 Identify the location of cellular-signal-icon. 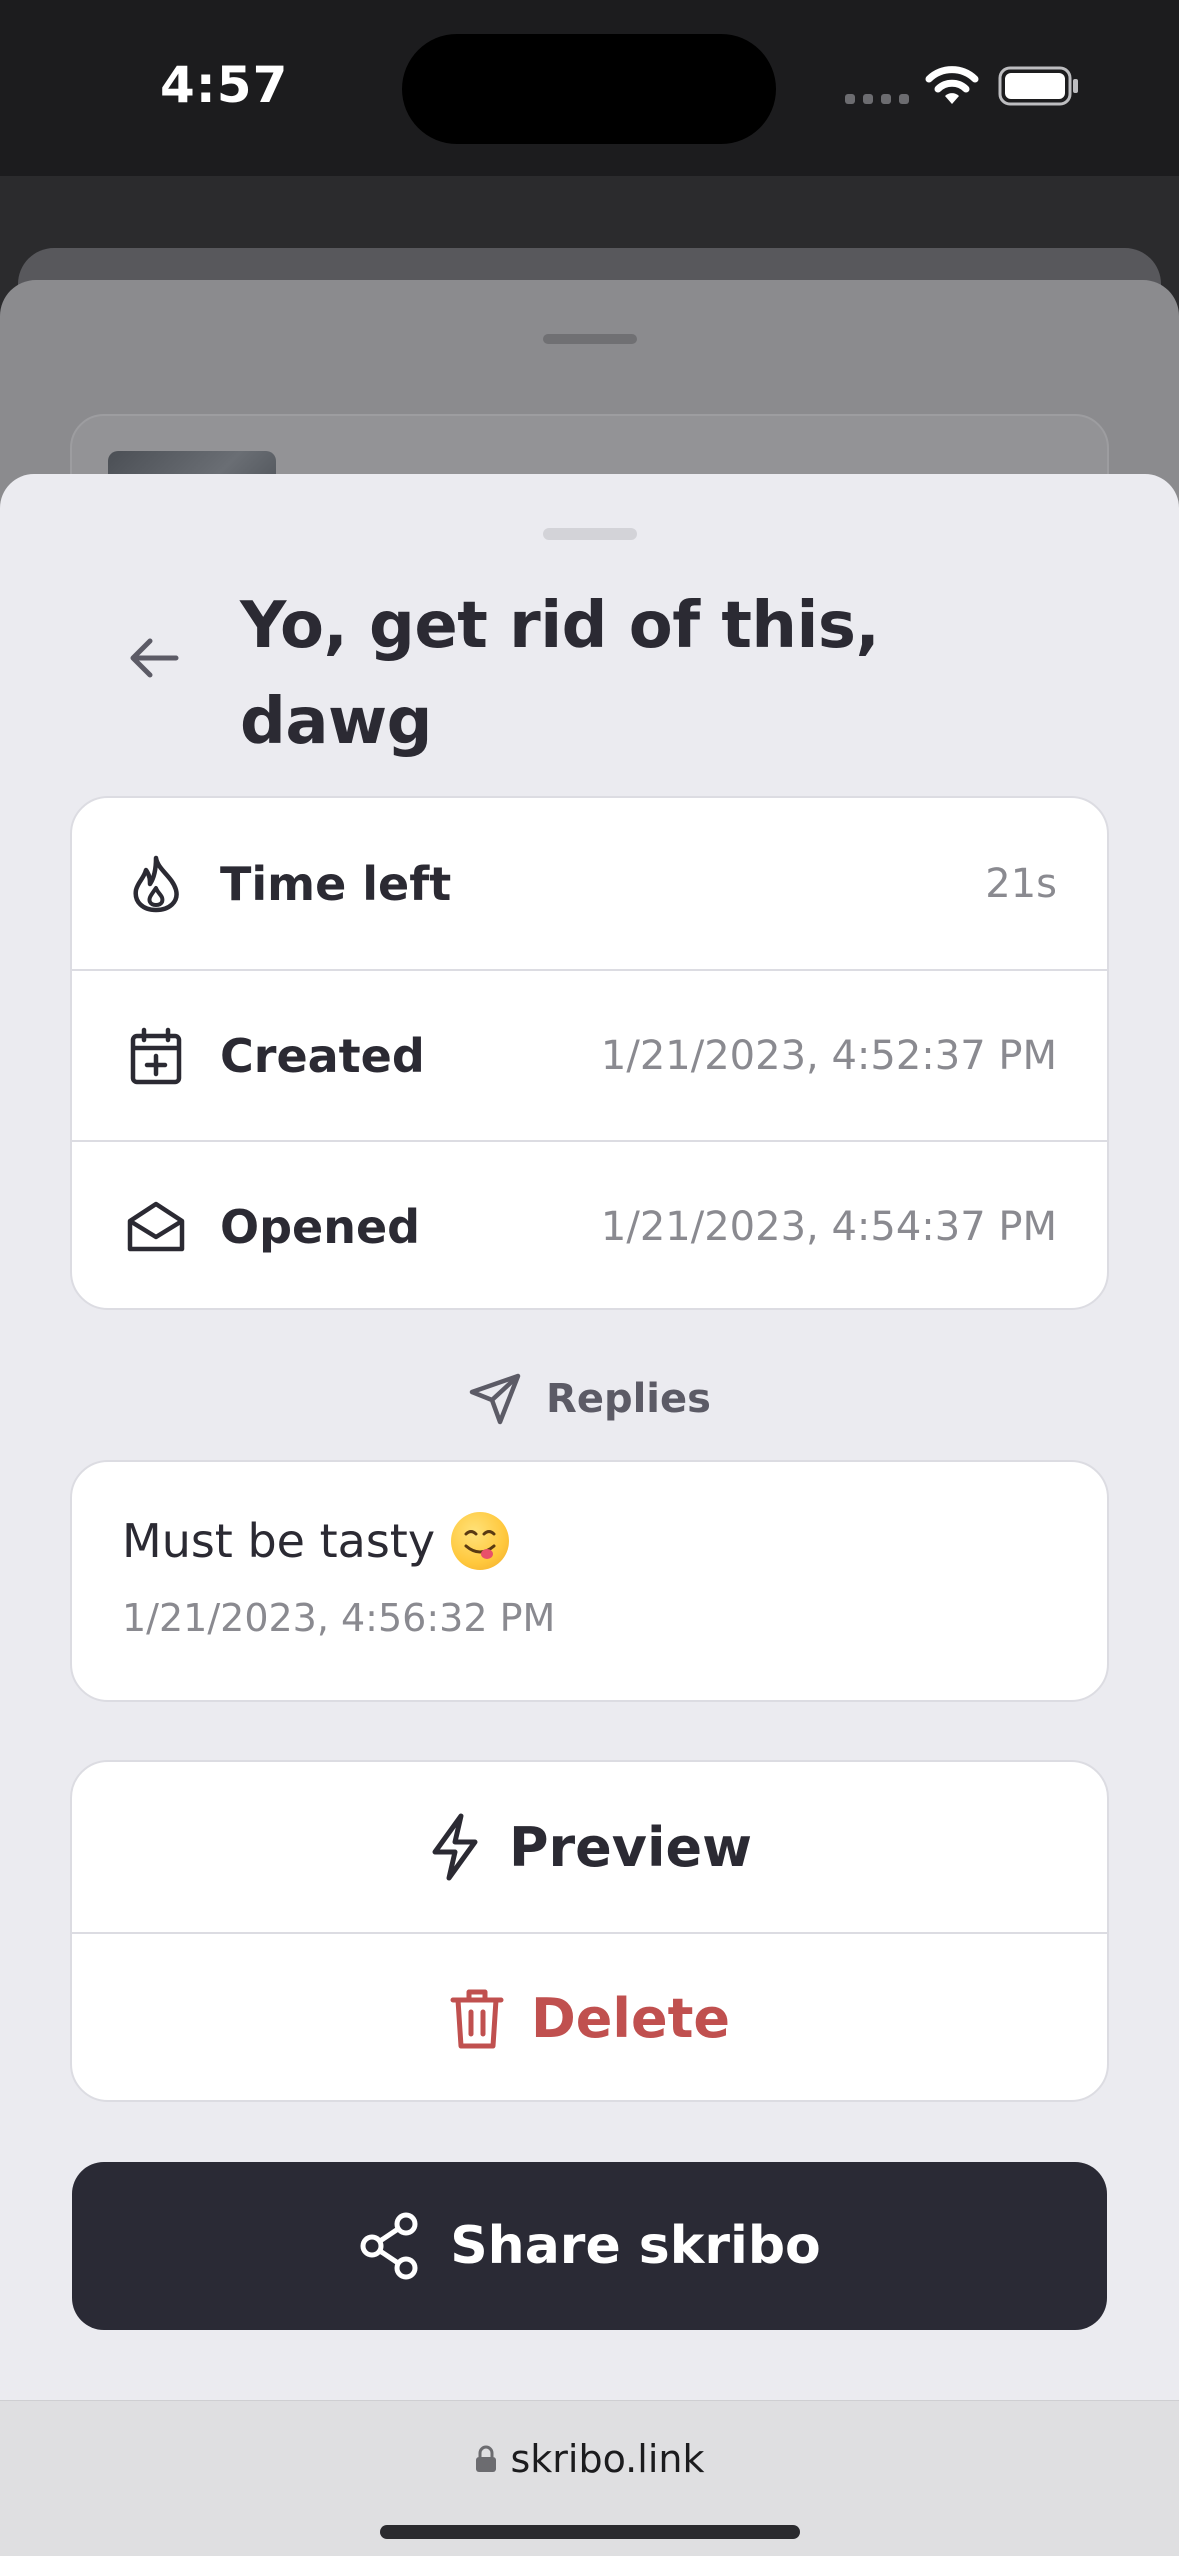
(877, 99).